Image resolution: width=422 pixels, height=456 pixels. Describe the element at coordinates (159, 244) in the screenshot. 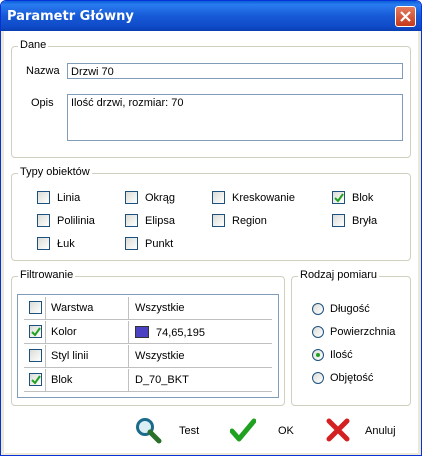

I see `typ-checkbox-label: Punkt` at that location.